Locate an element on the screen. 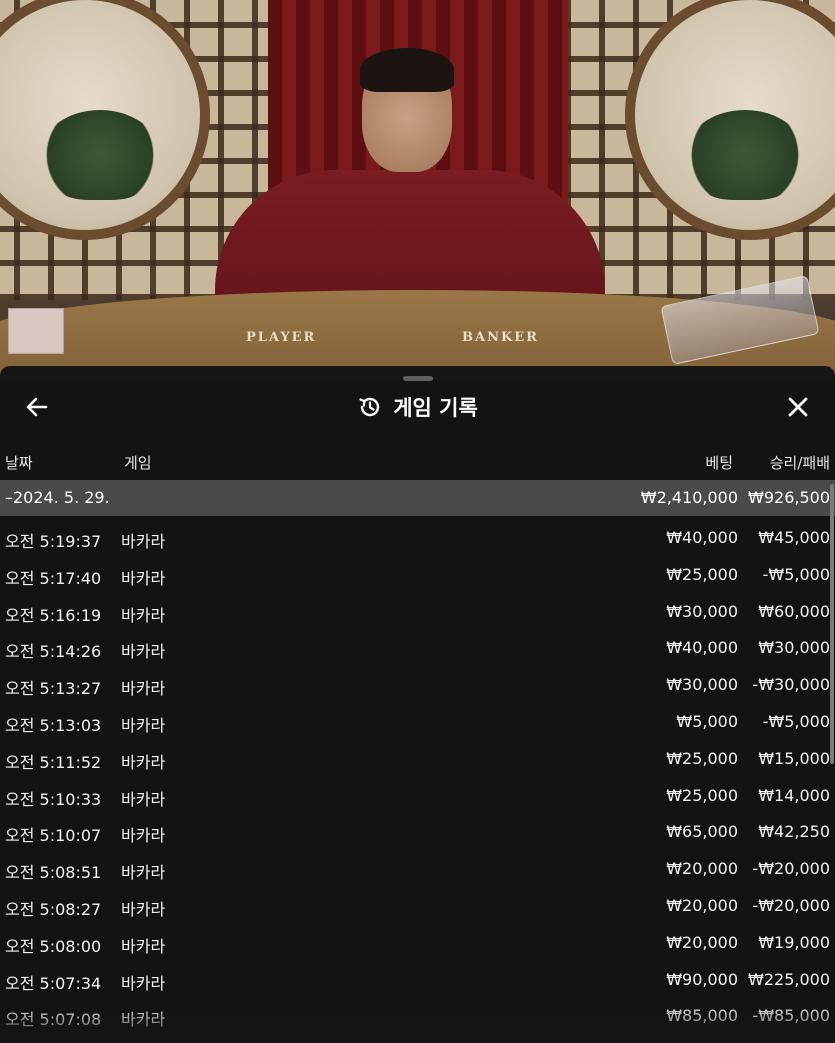 This screenshot has width=835, height=1043. history-row: 오전 5:14:26 바카라 ₩40,000 ₩30,000 is located at coordinates (417, 646).